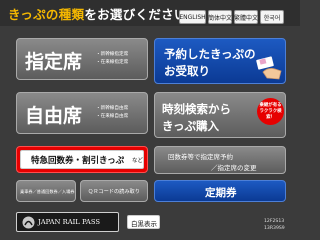 This screenshot has height=240, width=320. I want to click on platform-ticket-label: 乗車券／普通回数券／入場券, so click(47, 191).